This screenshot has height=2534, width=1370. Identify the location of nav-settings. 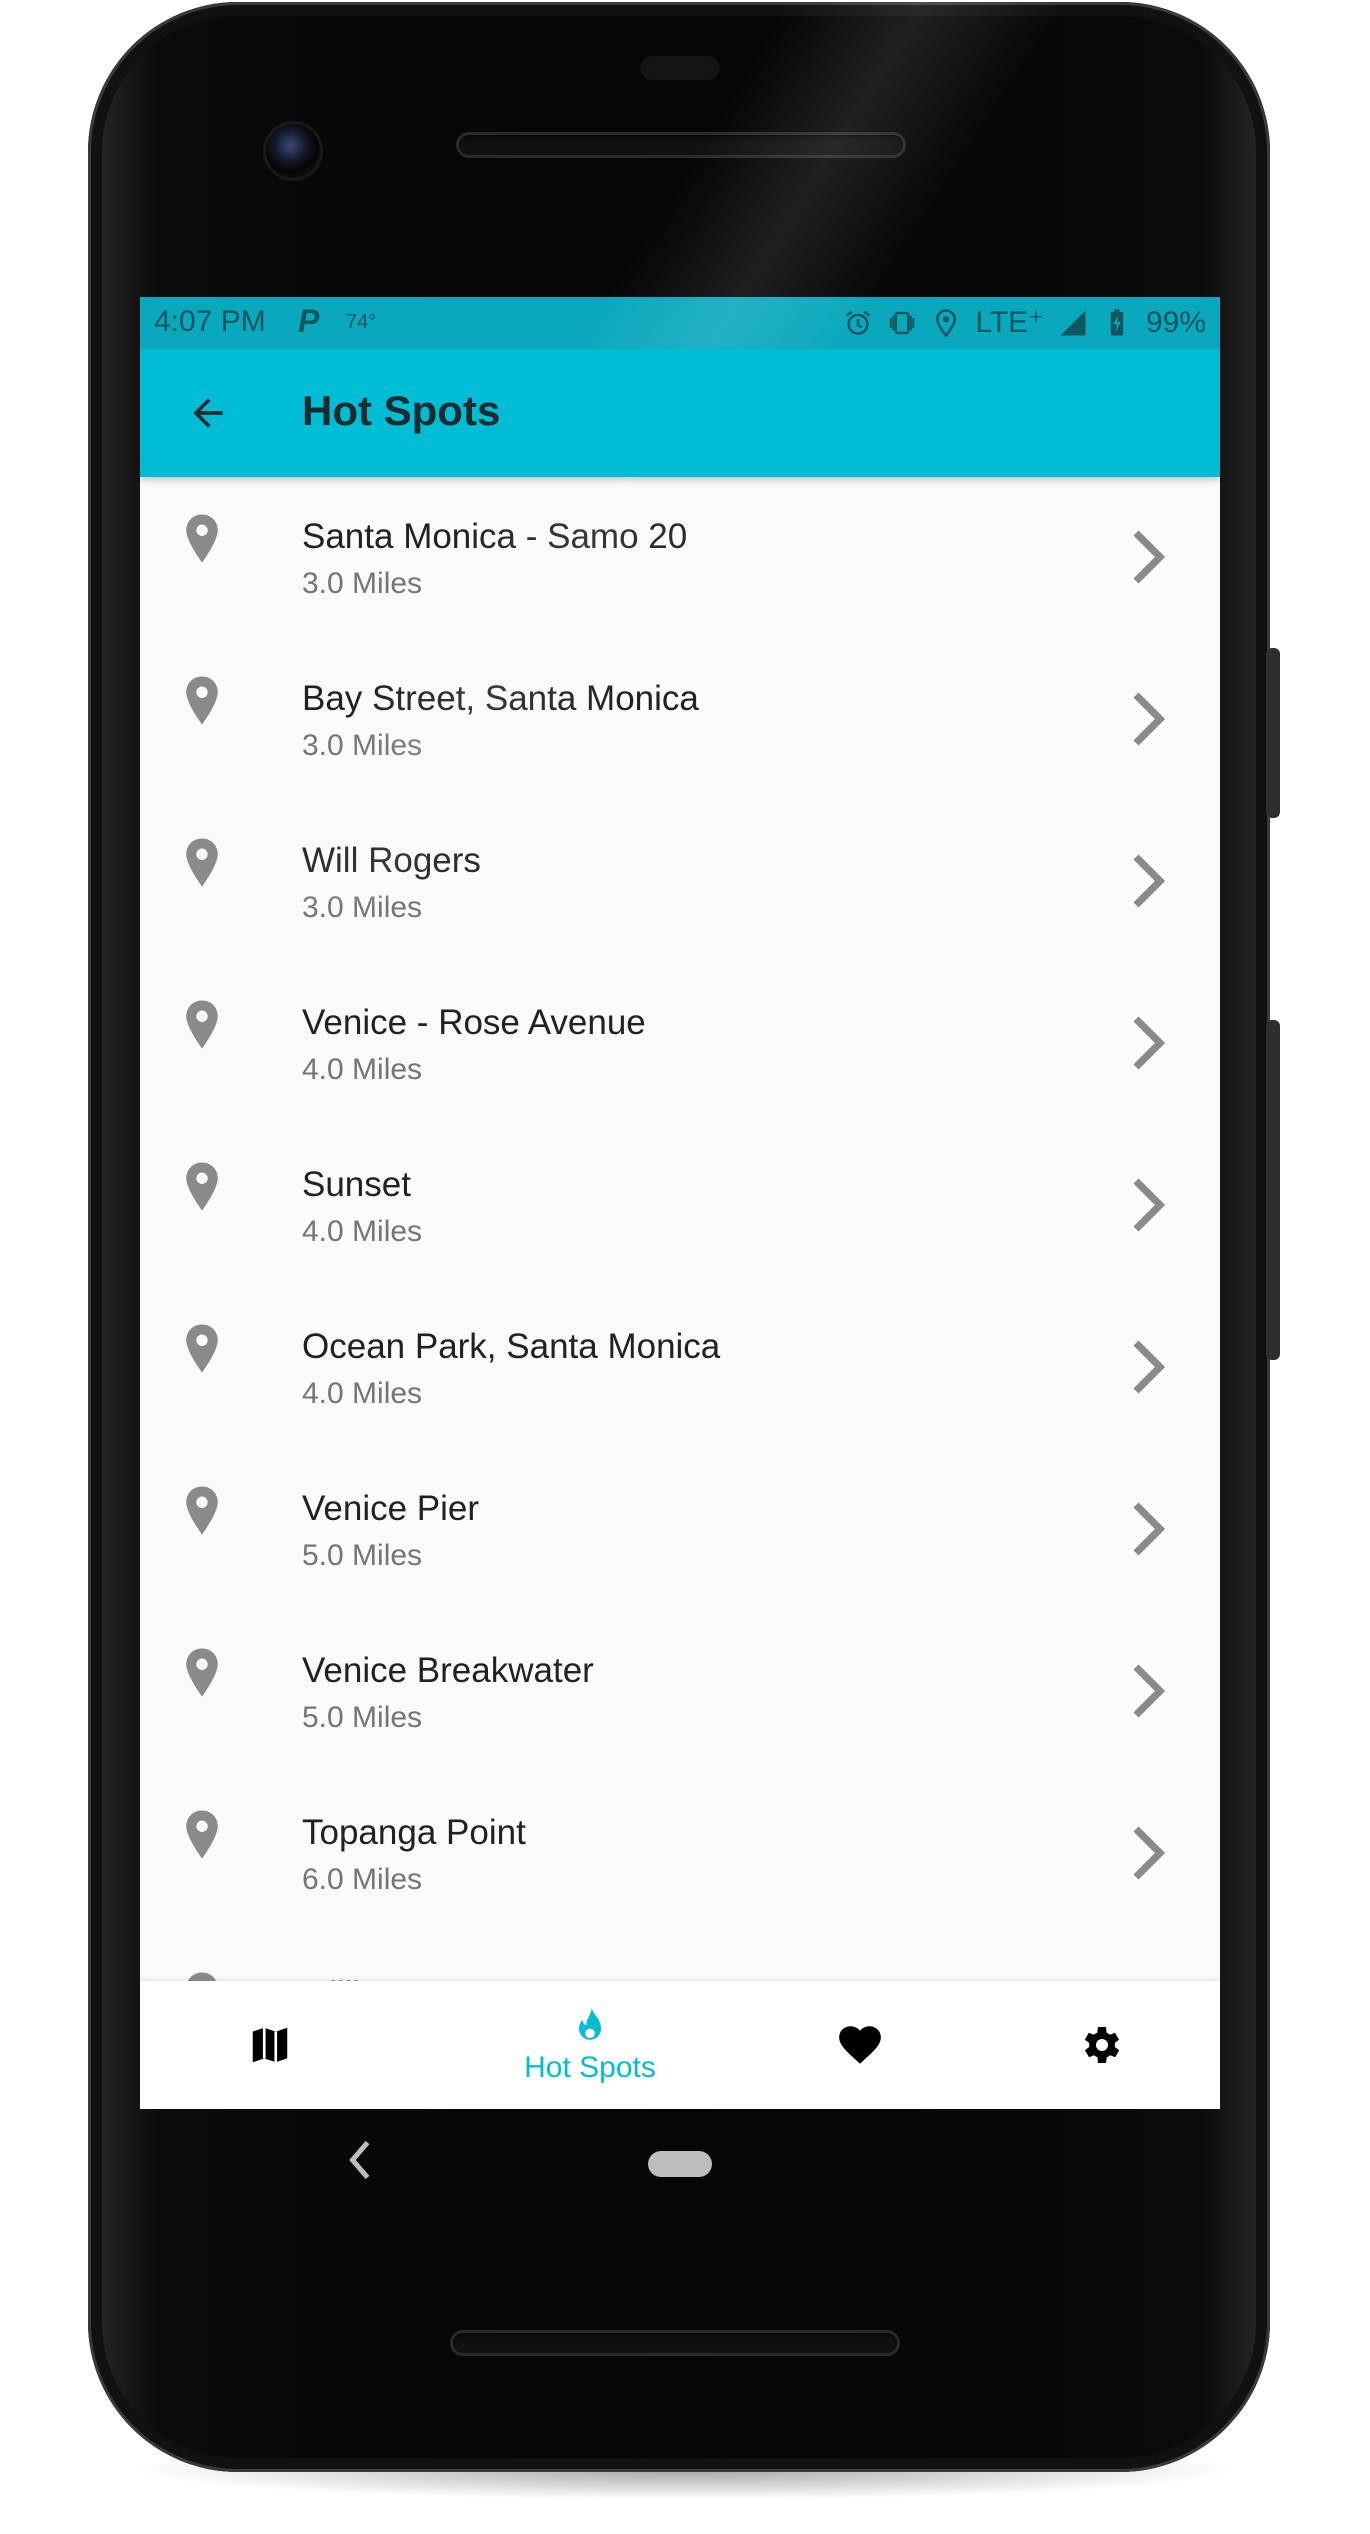
(1100, 2045).